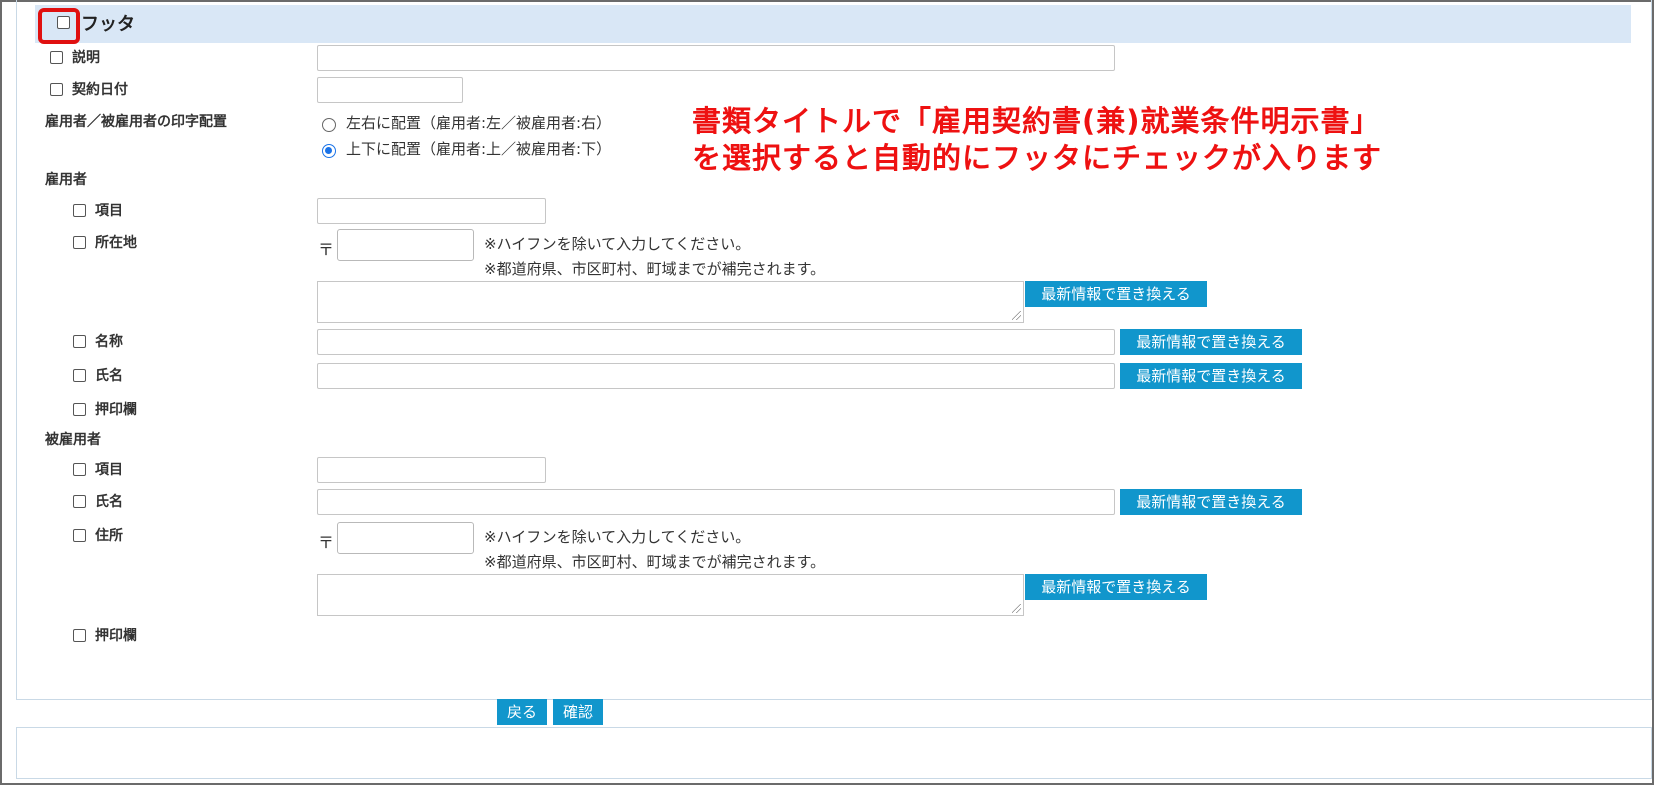  What do you see at coordinates (116, 243) in the screenshot?
I see `employer-address-label: 所在地` at bounding box center [116, 243].